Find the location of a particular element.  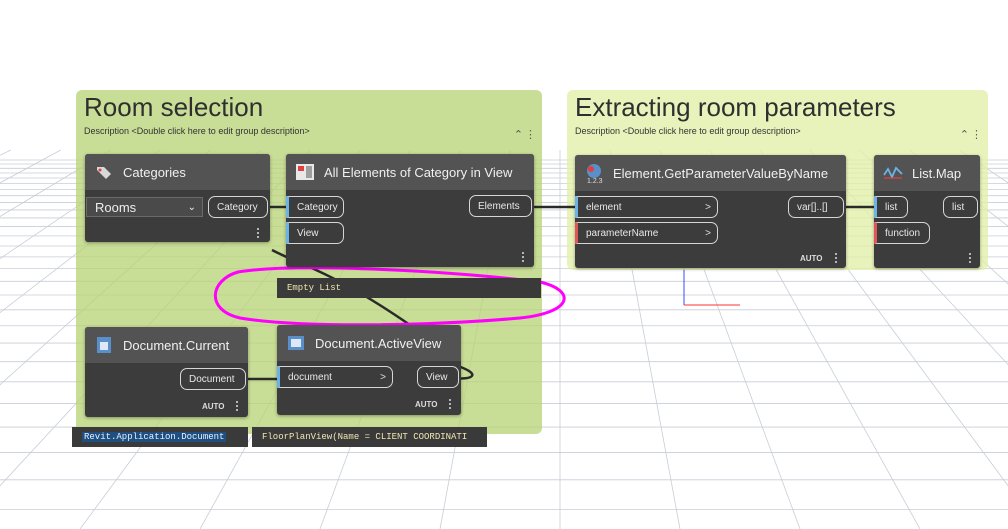

node-title: All Elements of Category in View is located at coordinates (418, 172).